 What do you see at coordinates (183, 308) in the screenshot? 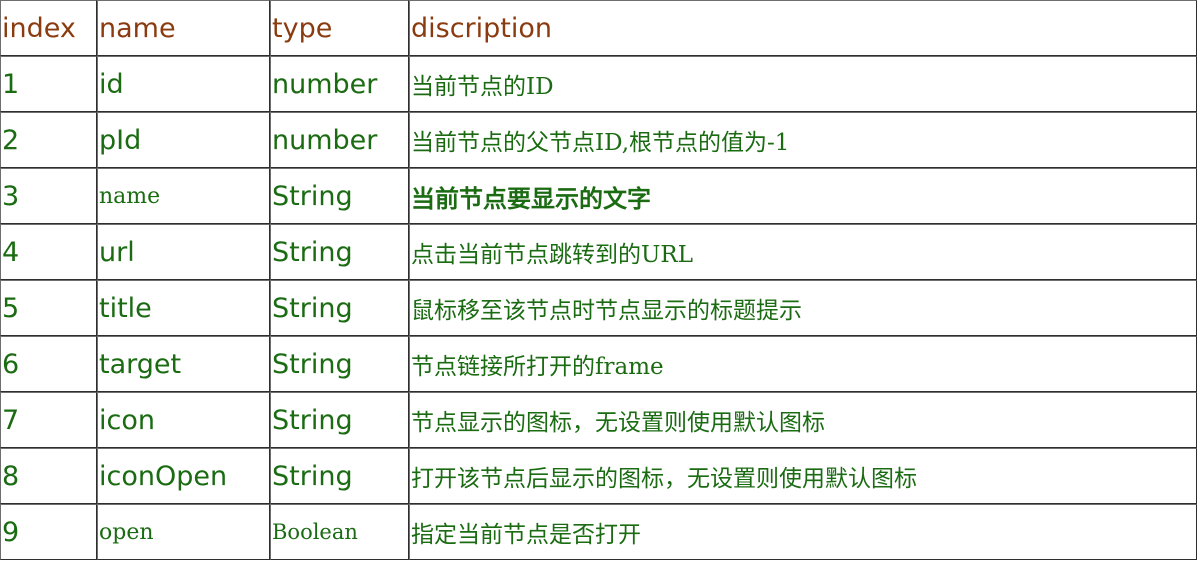
I see `cell-name: title` at bounding box center [183, 308].